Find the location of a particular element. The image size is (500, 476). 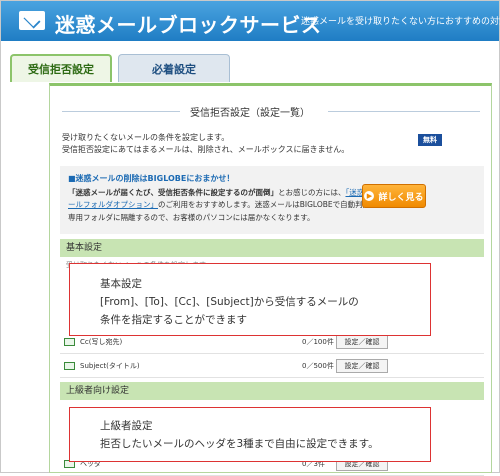

callout-title: 上級者設定 is located at coordinates (126, 426).